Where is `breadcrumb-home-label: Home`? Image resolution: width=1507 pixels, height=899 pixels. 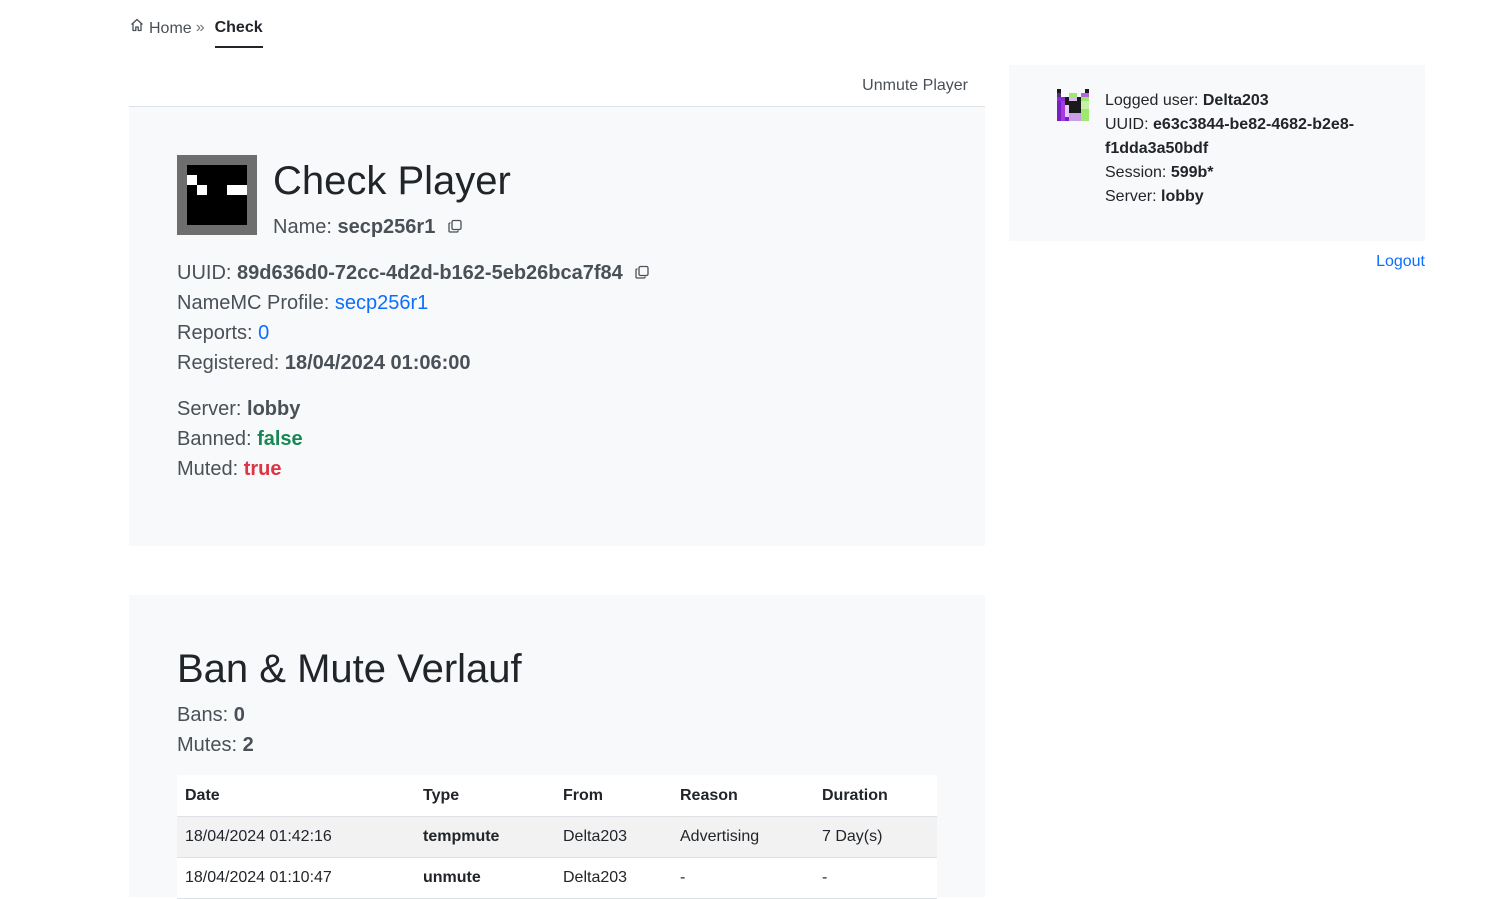 breadcrumb-home-label: Home is located at coordinates (170, 28).